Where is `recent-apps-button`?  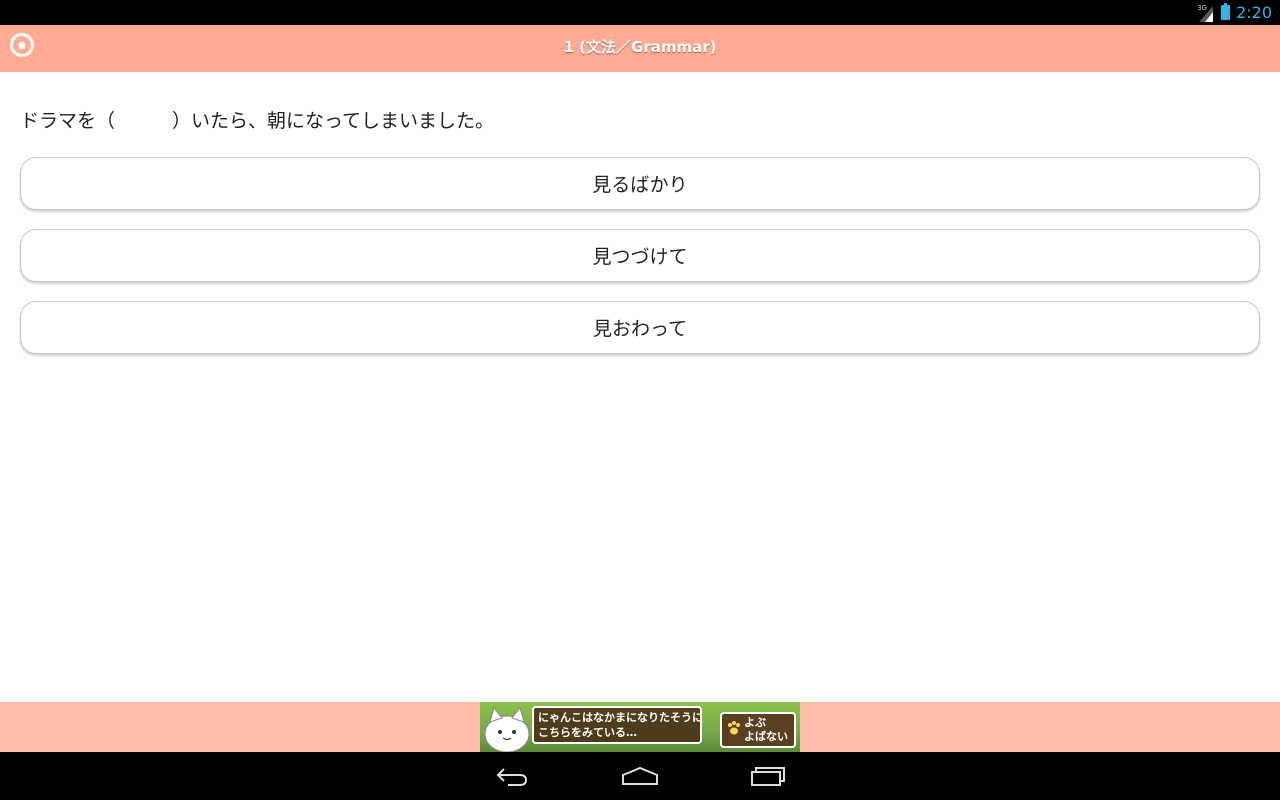
recent-apps-button is located at coordinates (768, 776).